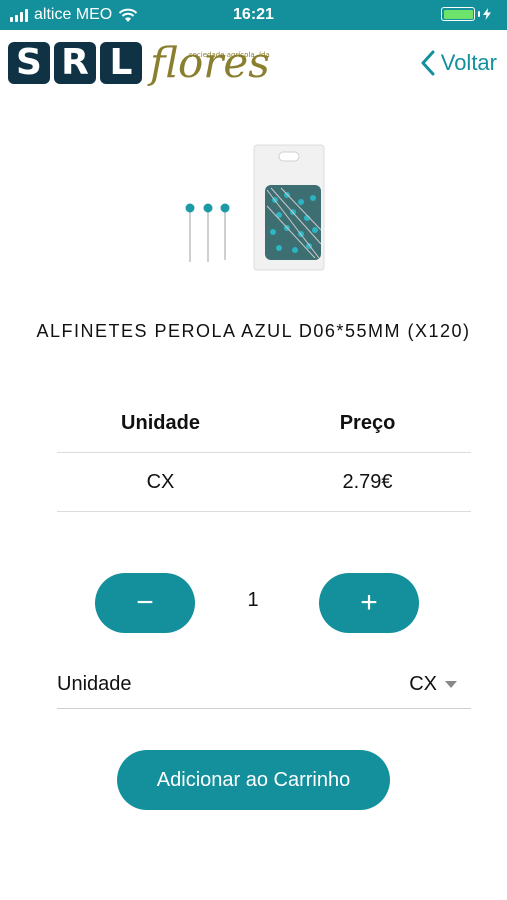  What do you see at coordinates (264, 482) in the screenshot?
I see `table-row: CX 2.79€` at bounding box center [264, 482].